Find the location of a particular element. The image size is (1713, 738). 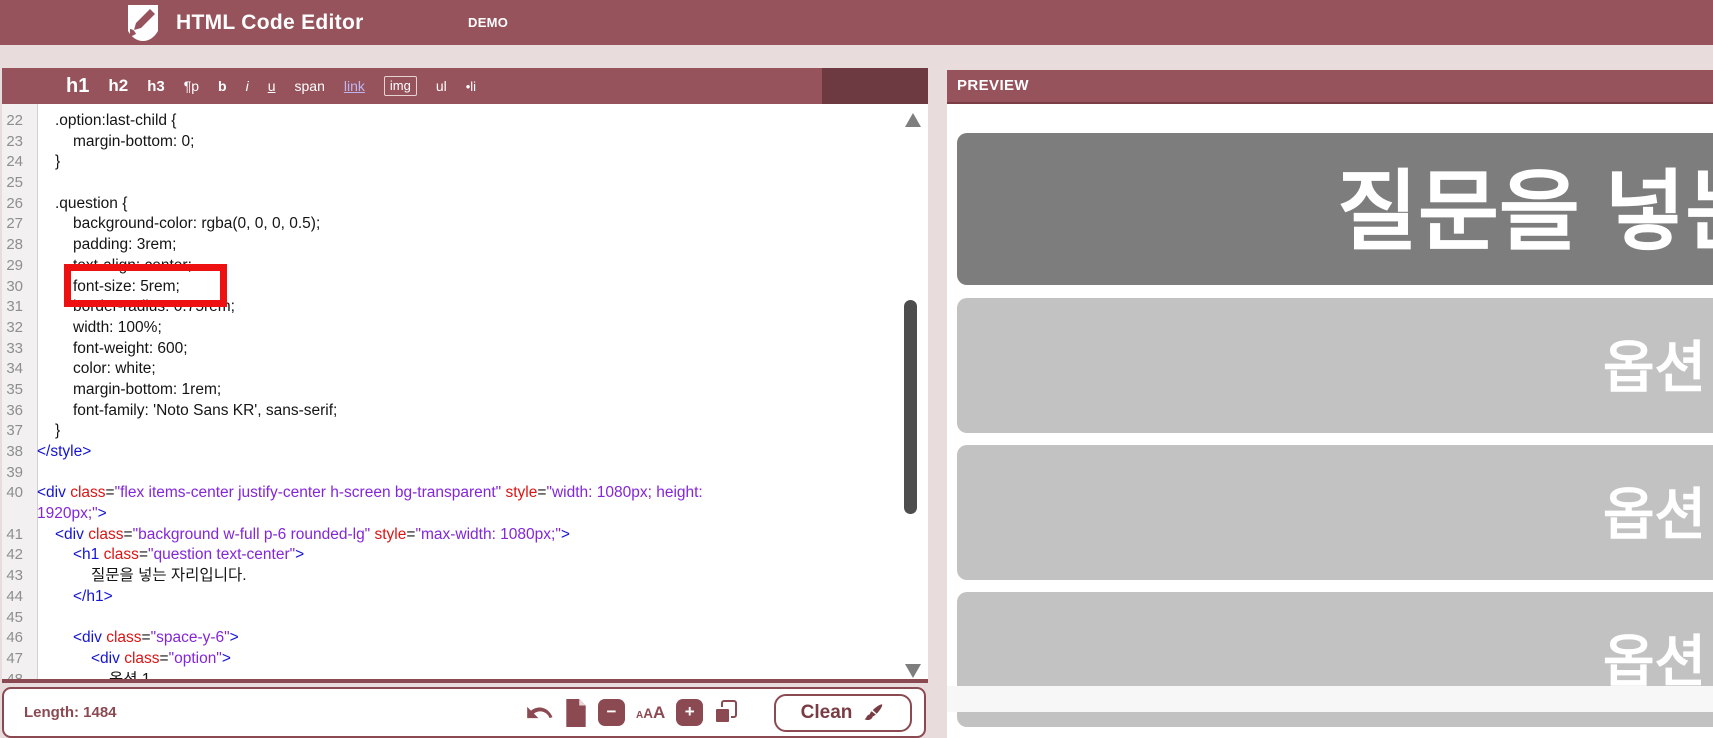

option-box: 옵션 2 is located at coordinates (1335, 512).